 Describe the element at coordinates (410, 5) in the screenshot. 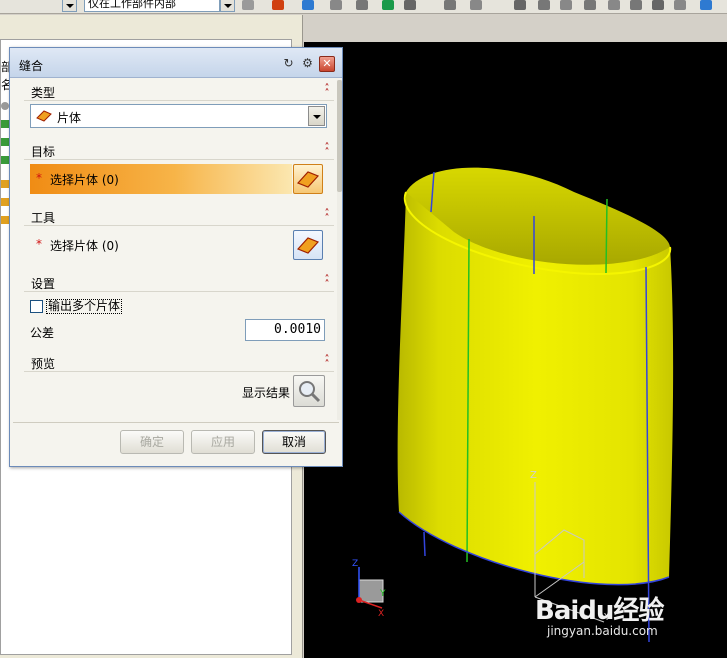

I see `box-select-icon` at that location.